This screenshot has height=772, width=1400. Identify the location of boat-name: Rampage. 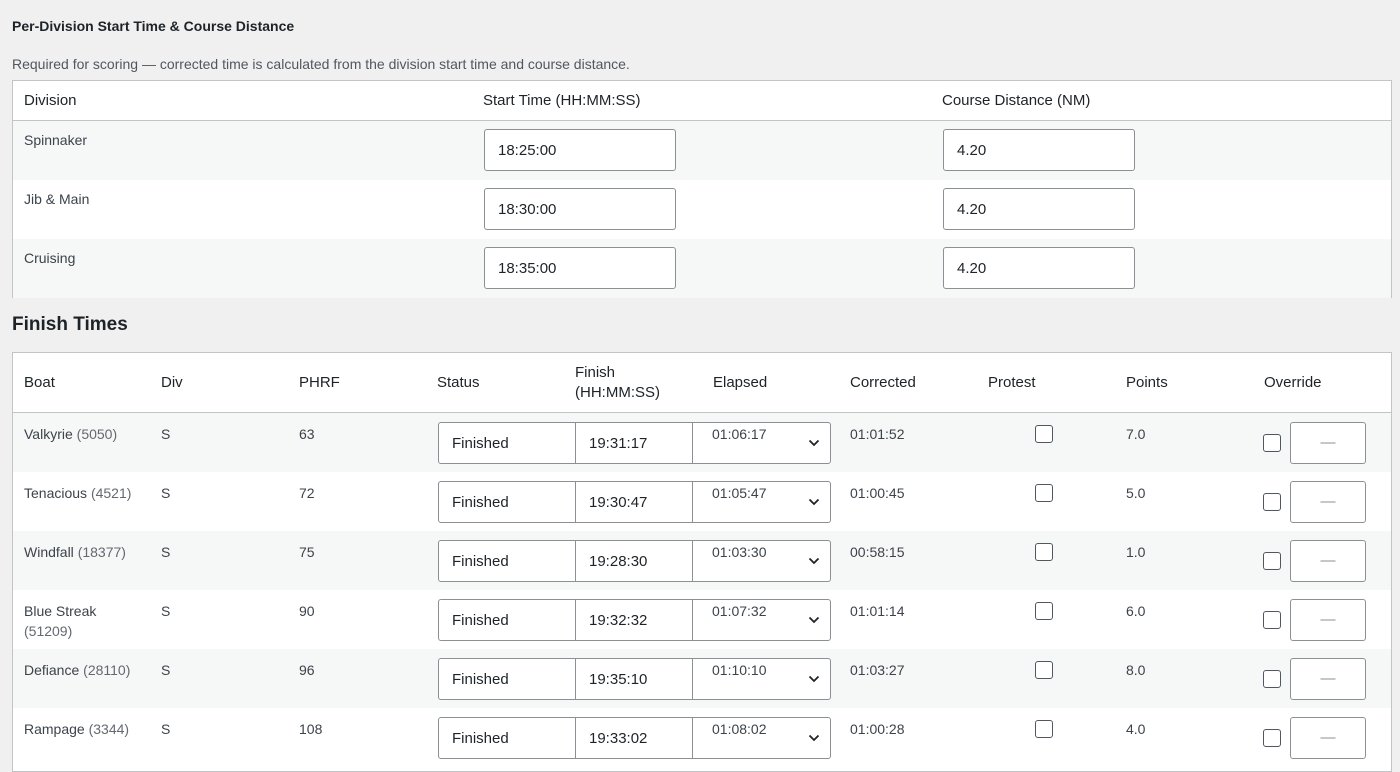
(54, 729).